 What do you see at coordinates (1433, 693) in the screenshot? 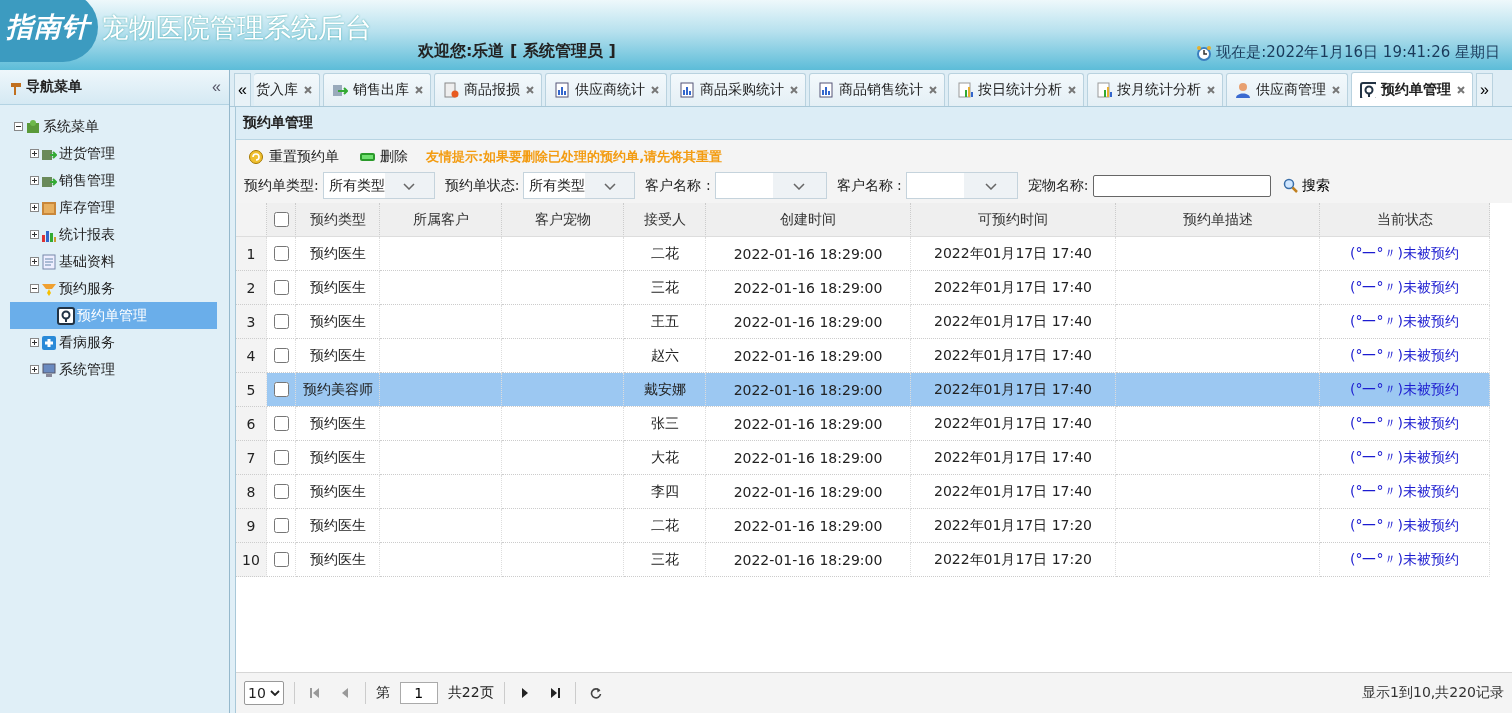
I see `page-info: 显示1到10,共220记录` at bounding box center [1433, 693].